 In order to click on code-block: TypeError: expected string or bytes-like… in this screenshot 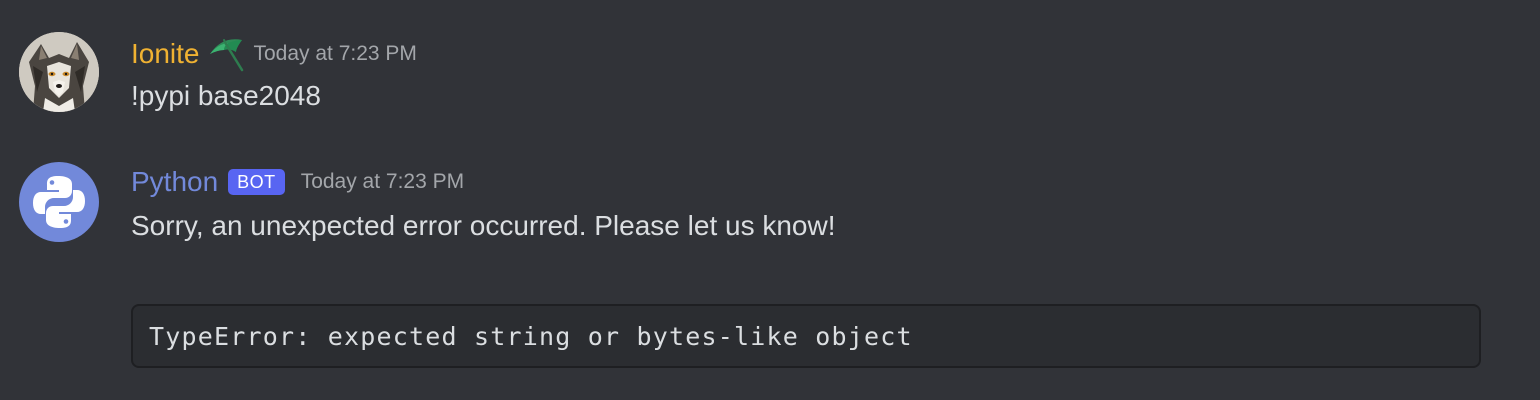, I will do `click(806, 336)`.